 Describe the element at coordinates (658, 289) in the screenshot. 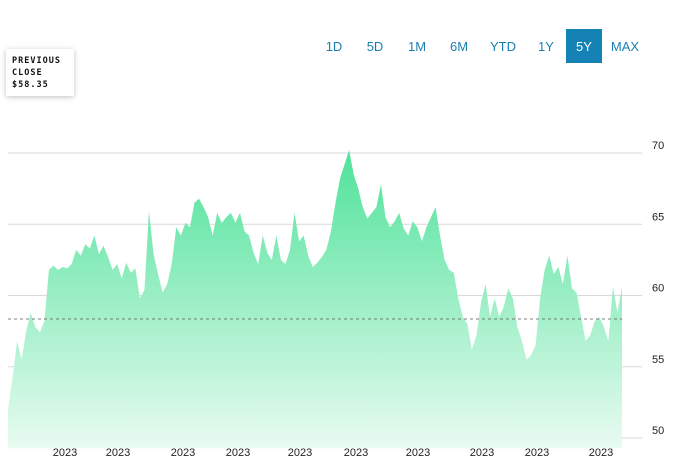

I see `y-tick-label: 60` at that location.